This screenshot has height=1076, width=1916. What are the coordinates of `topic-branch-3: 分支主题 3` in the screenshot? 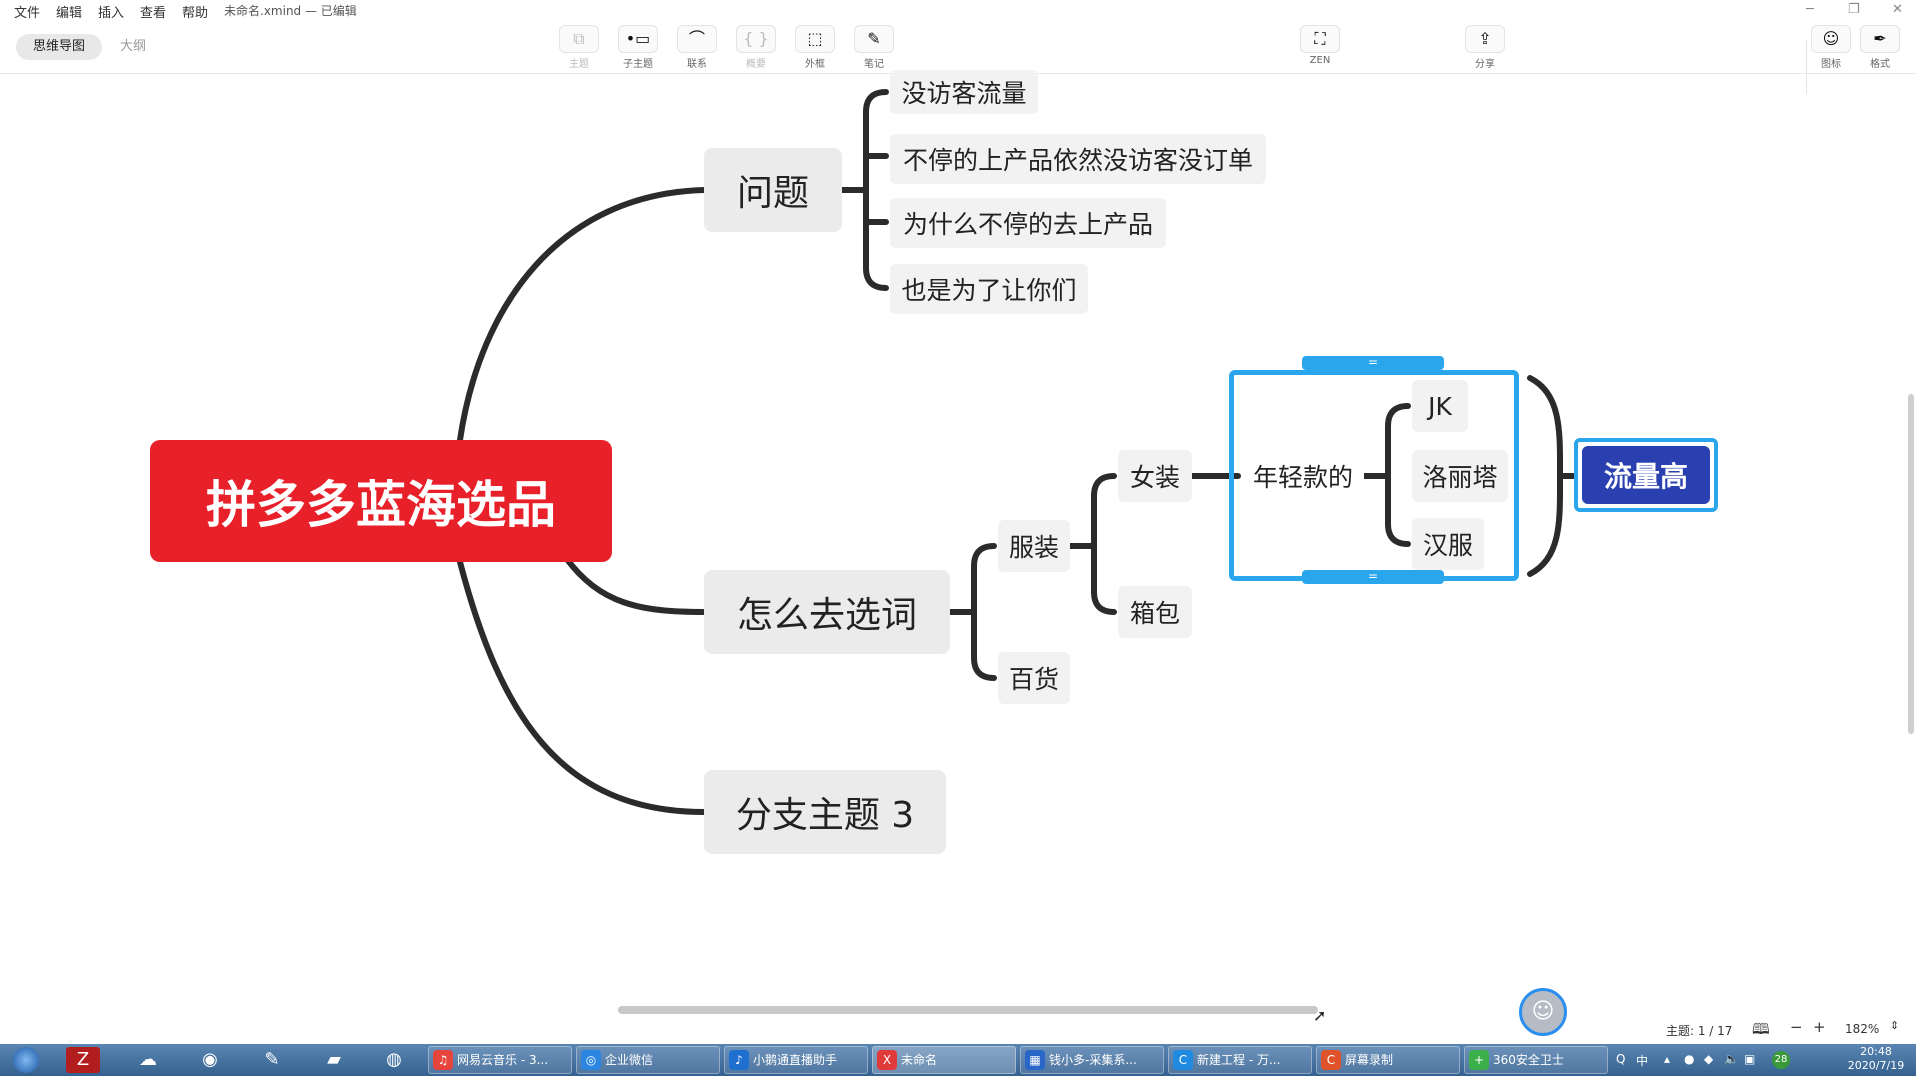 It's located at (825, 812).